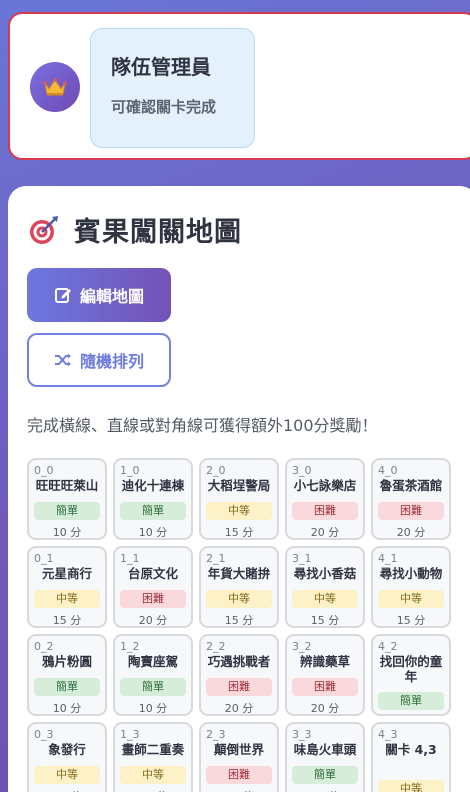 The image size is (470, 792). I want to click on bingo-cell: 0_0 旺旺旺萊山簡單 10 分, so click(67, 499).